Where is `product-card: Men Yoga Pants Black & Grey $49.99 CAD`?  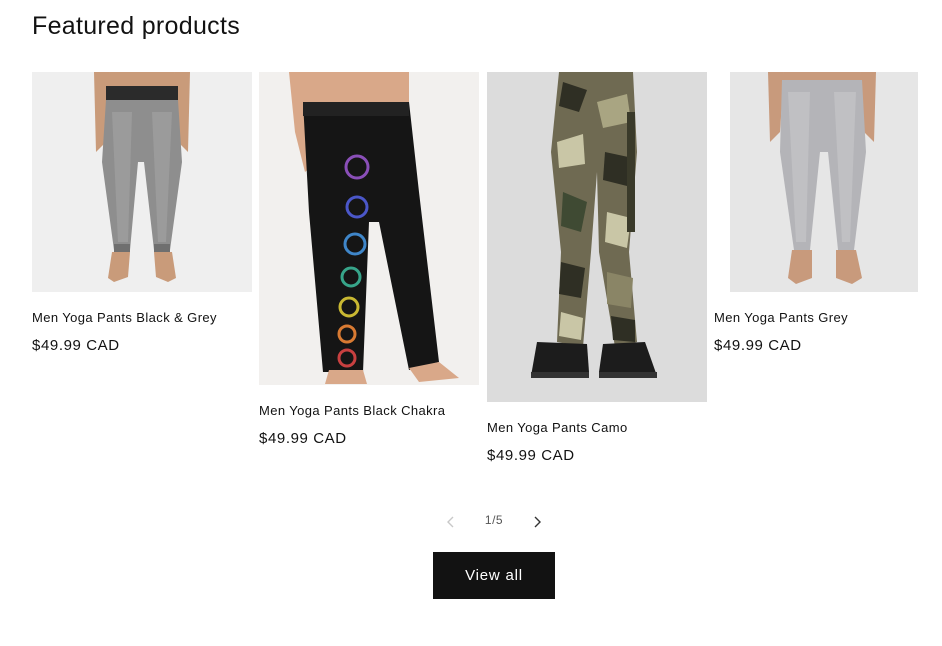
product-card: Men Yoga Pants Black & Grey $49.99 CAD is located at coordinates (142, 217).